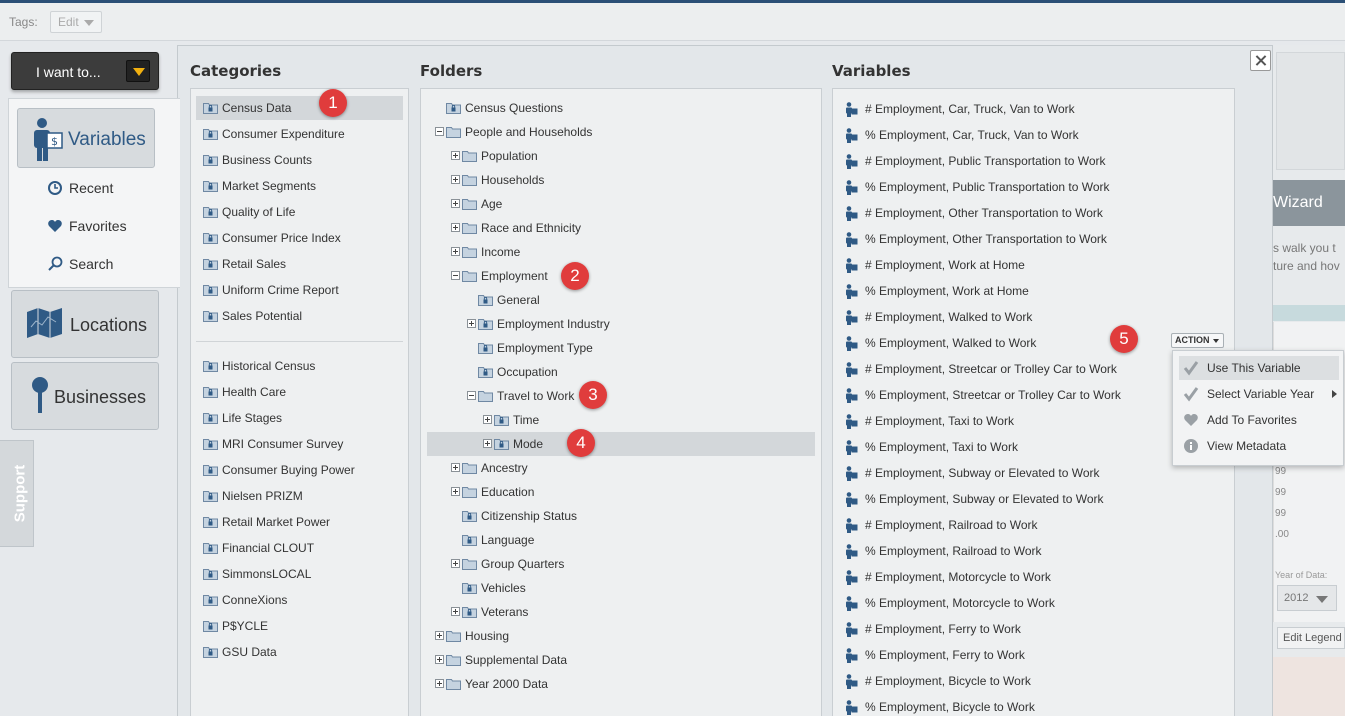 Image resolution: width=1345 pixels, height=716 pixels. Describe the element at coordinates (1034, 473) in the screenshot. I see `variable-item: # Employment, Subway or Elevated to Work` at that location.